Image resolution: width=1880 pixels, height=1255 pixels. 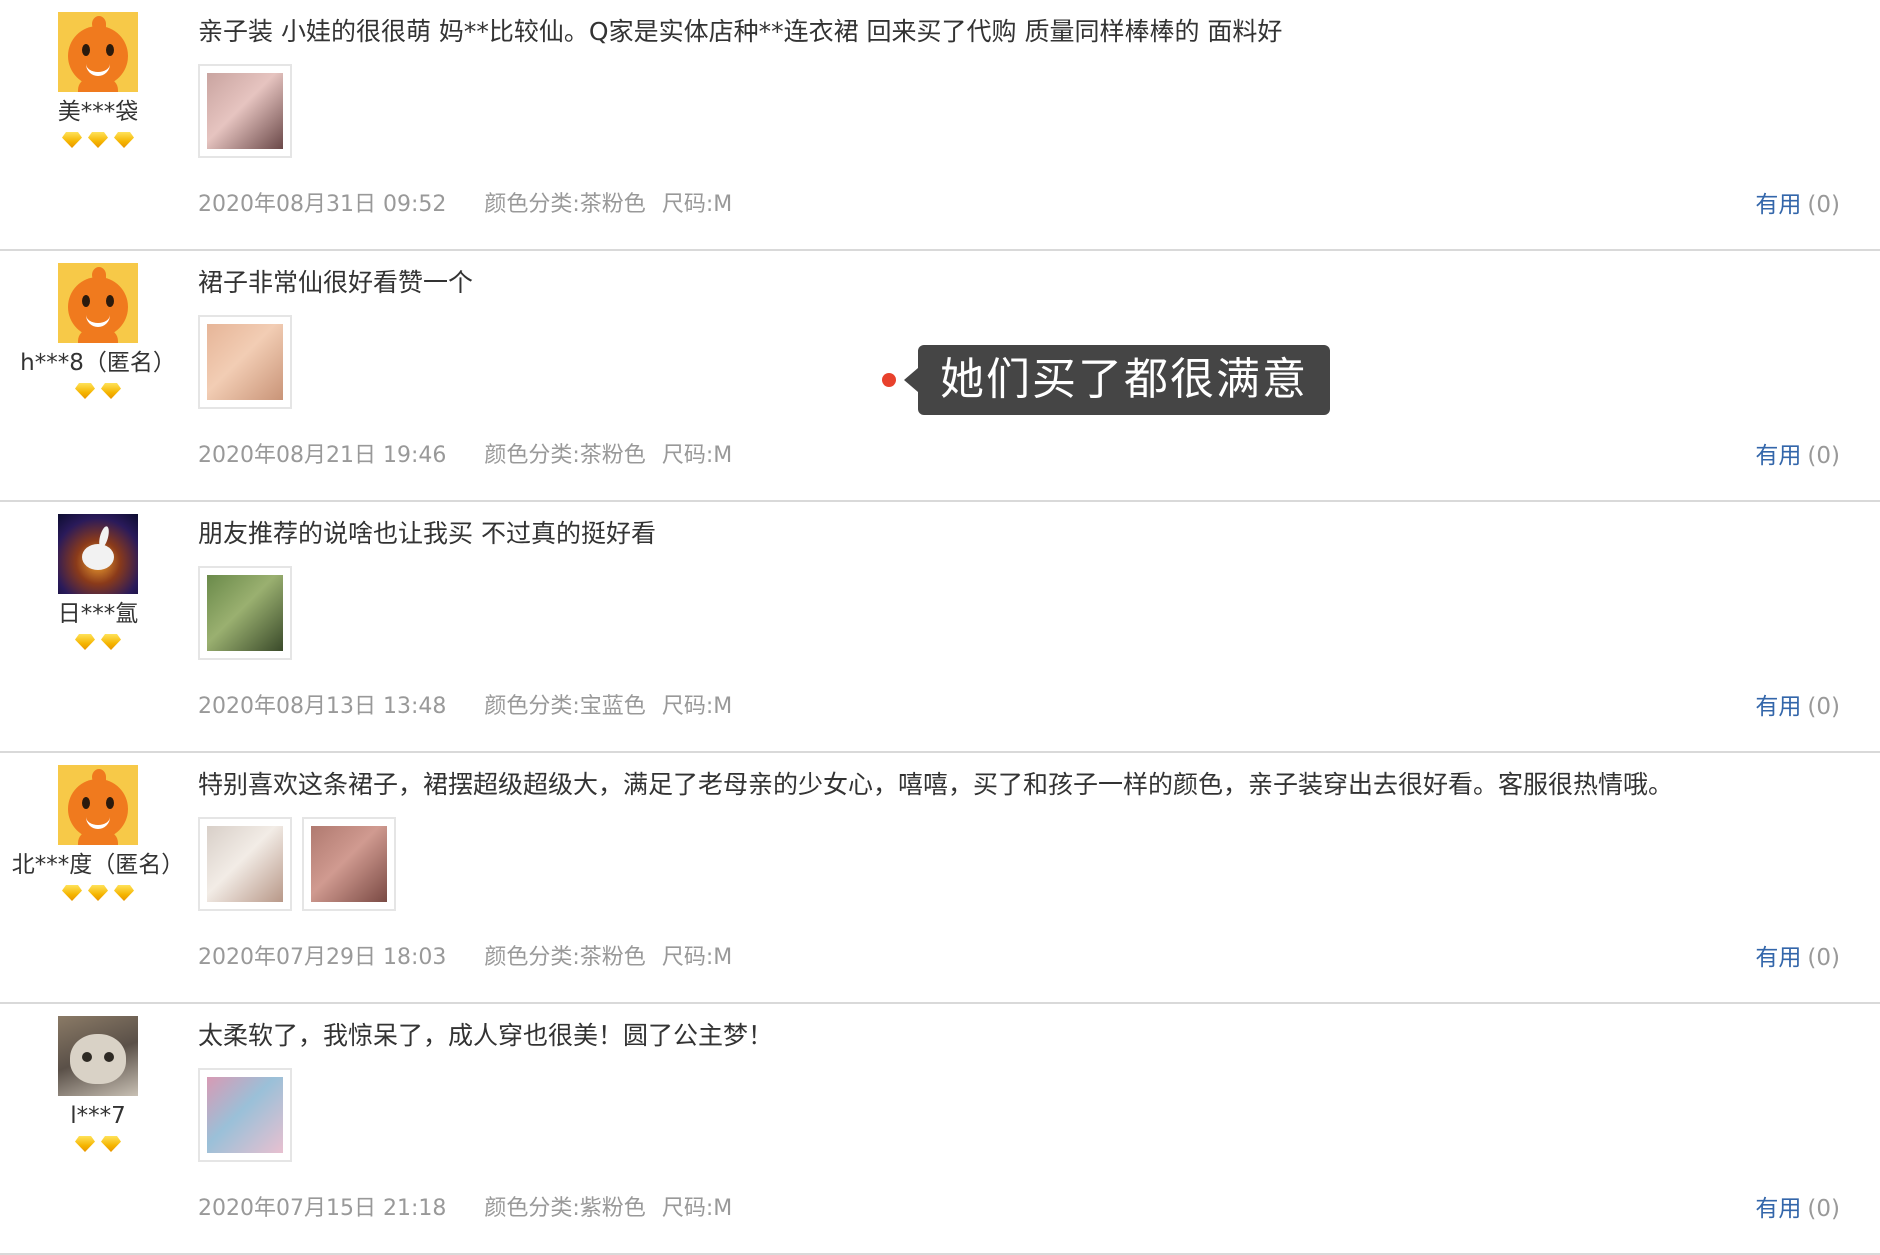 I want to click on reviewer-name: l***7, so click(x=98, y=1116).